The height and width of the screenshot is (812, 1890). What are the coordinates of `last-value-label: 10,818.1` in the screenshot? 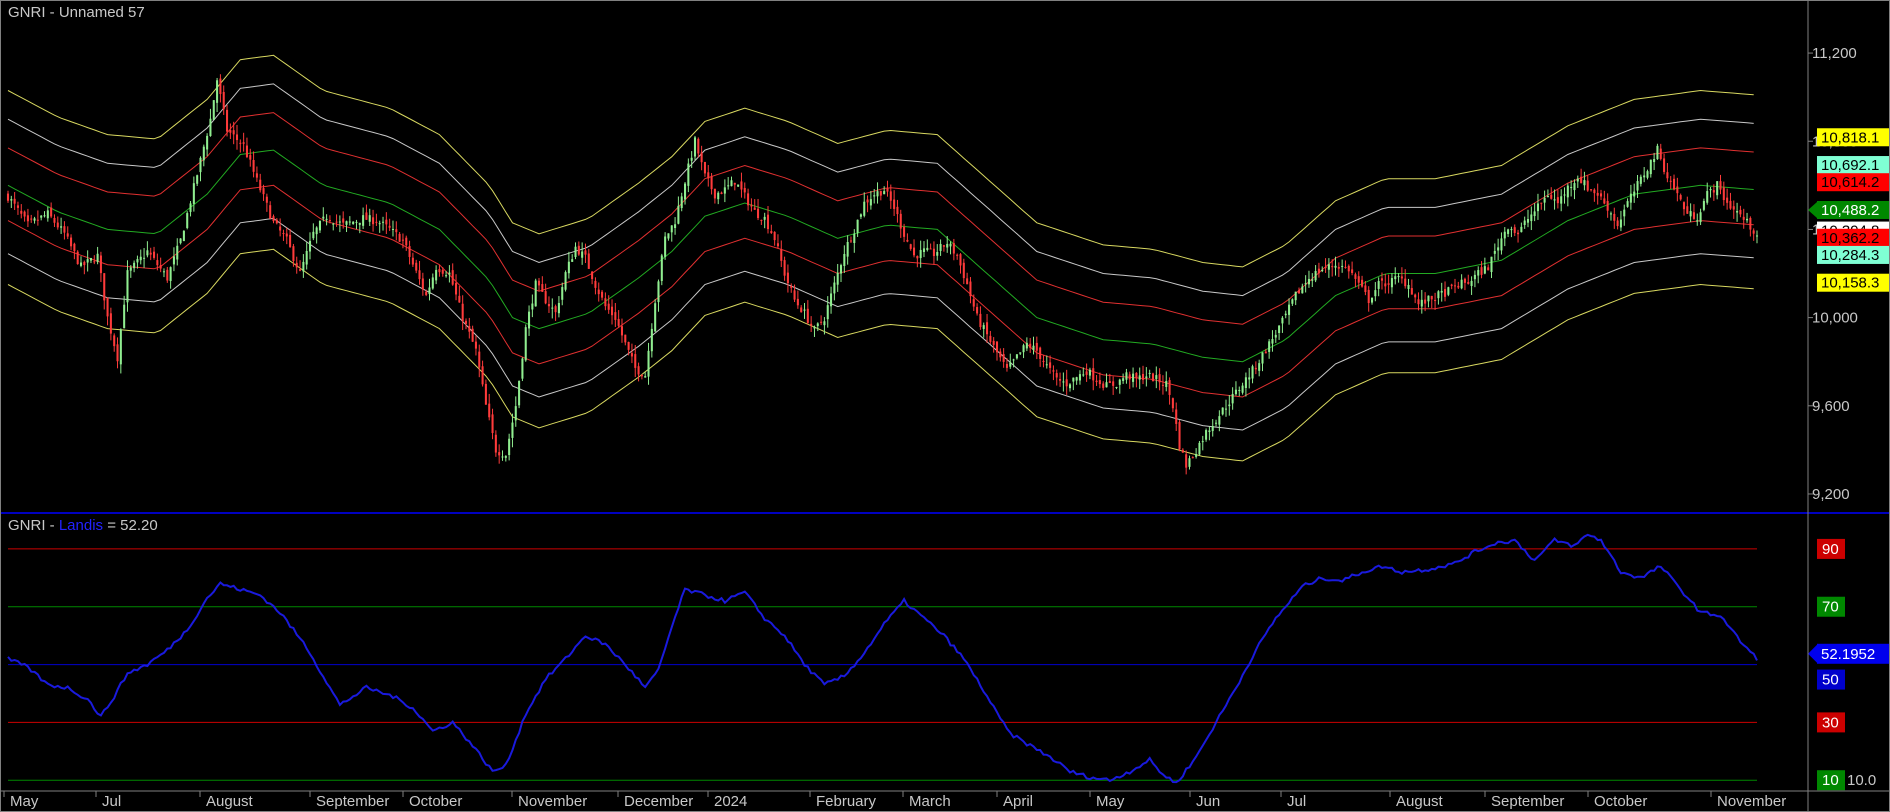 It's located at (1850, 137).